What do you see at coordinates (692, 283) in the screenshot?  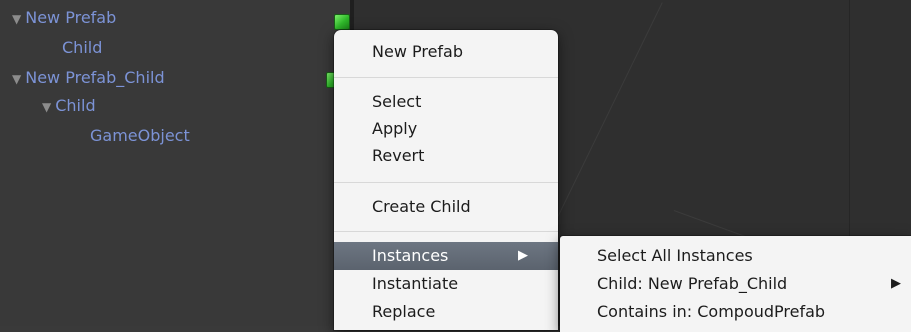 I see `submenu-item-label: Child: New Prefab_Child` at bounding box center [692, 283].